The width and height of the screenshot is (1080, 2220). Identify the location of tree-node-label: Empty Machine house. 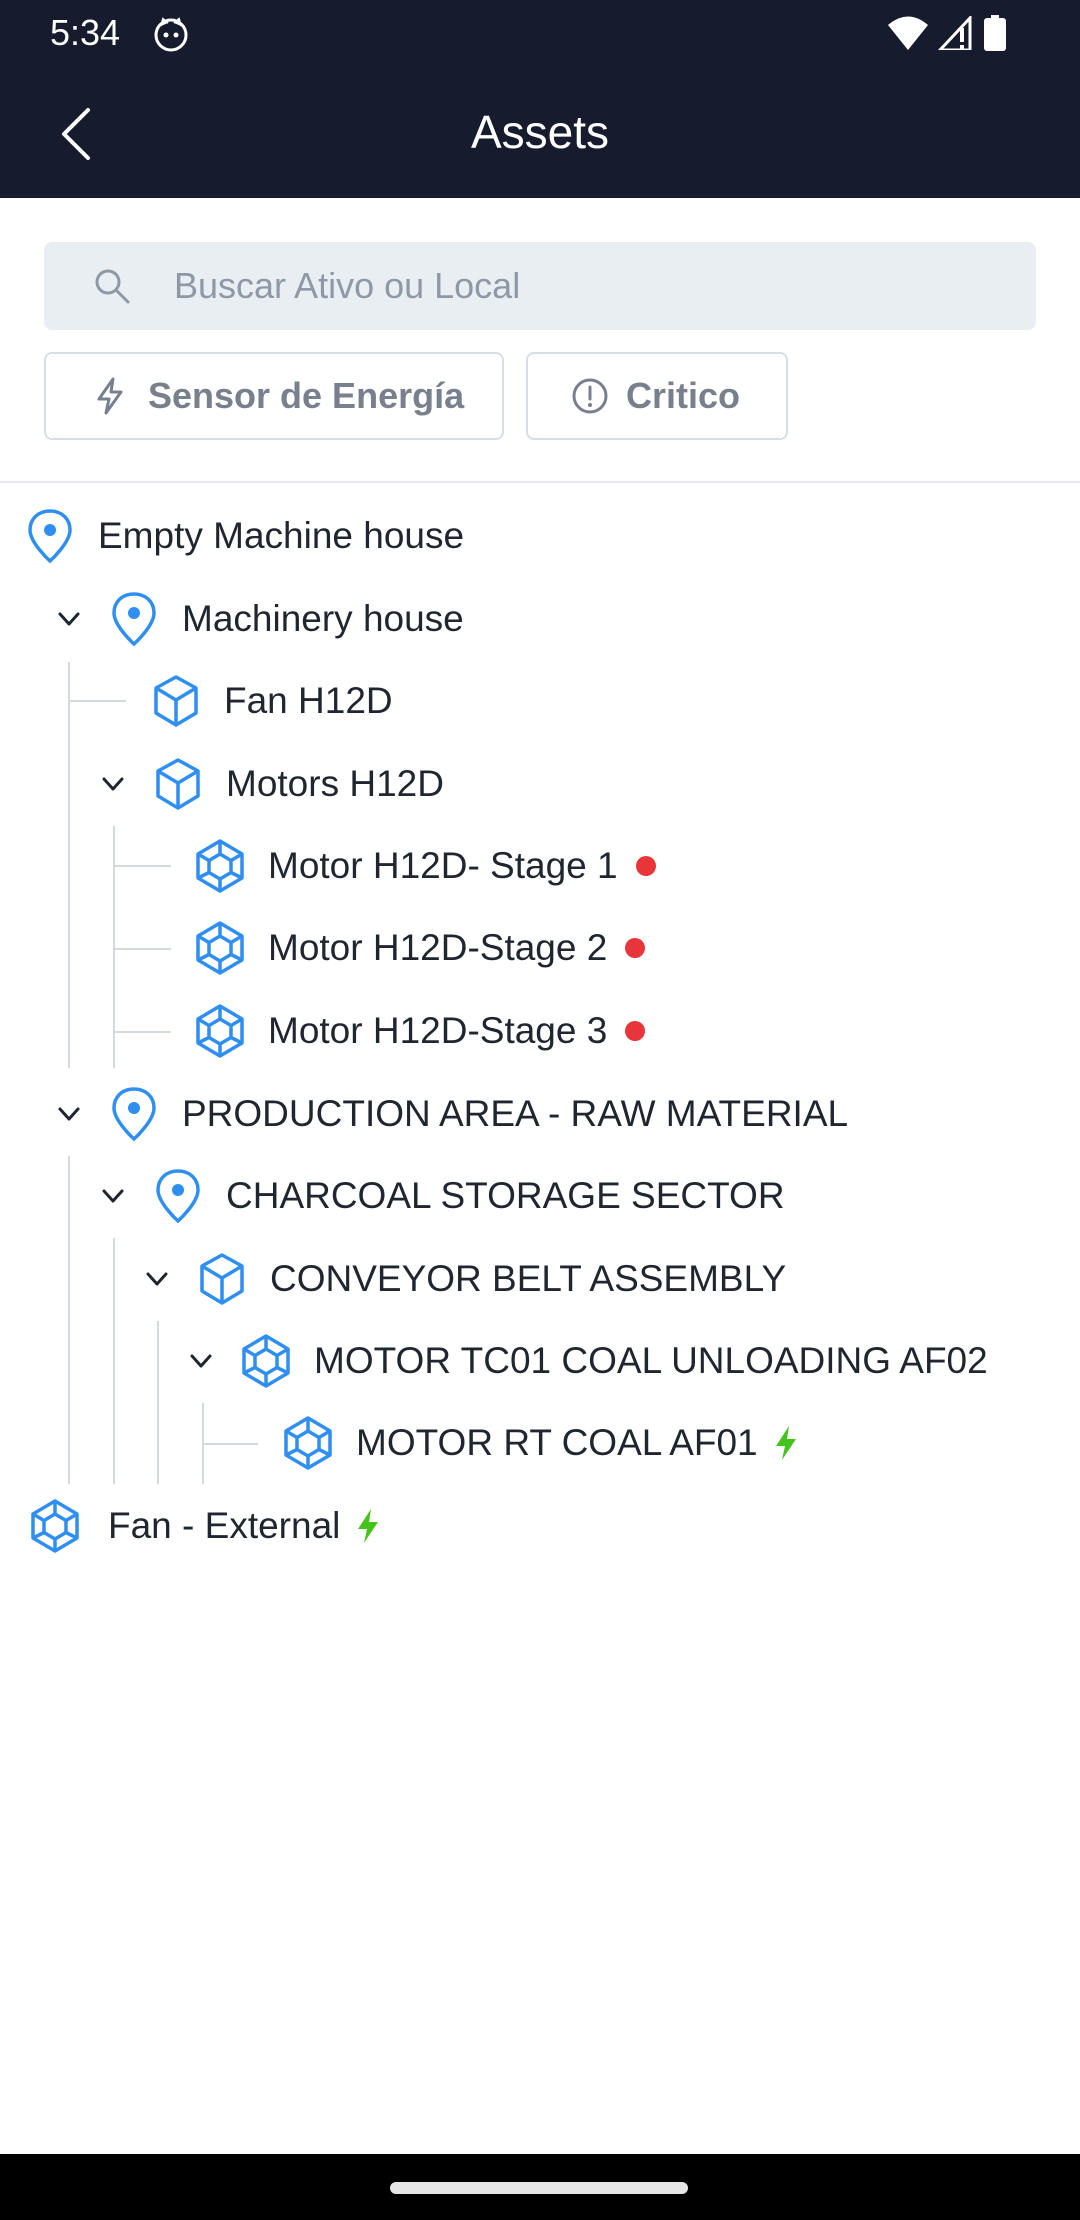
(281, 535).